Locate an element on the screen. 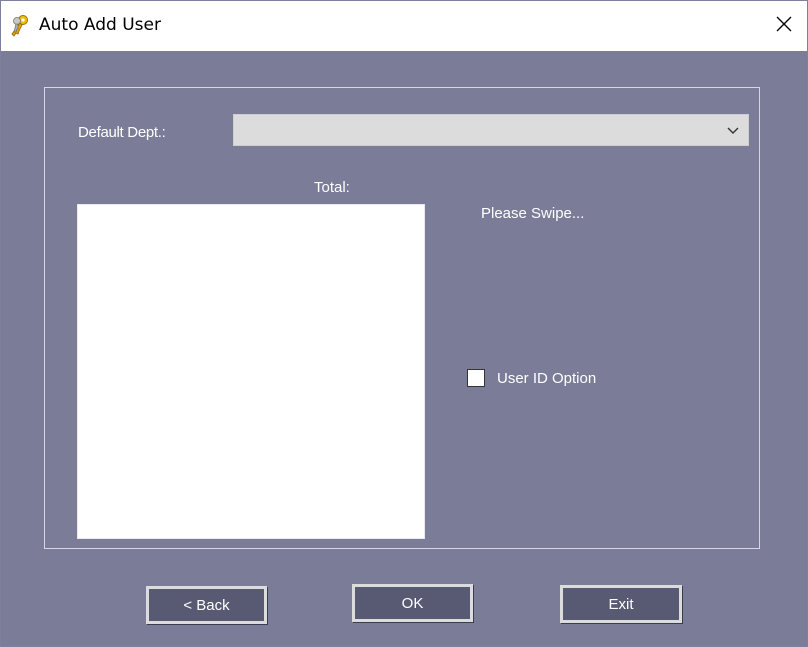 This screenshot has height=647, width=808. user-id-option-checkbox: User ID Option is located at coordinates (531, 378).